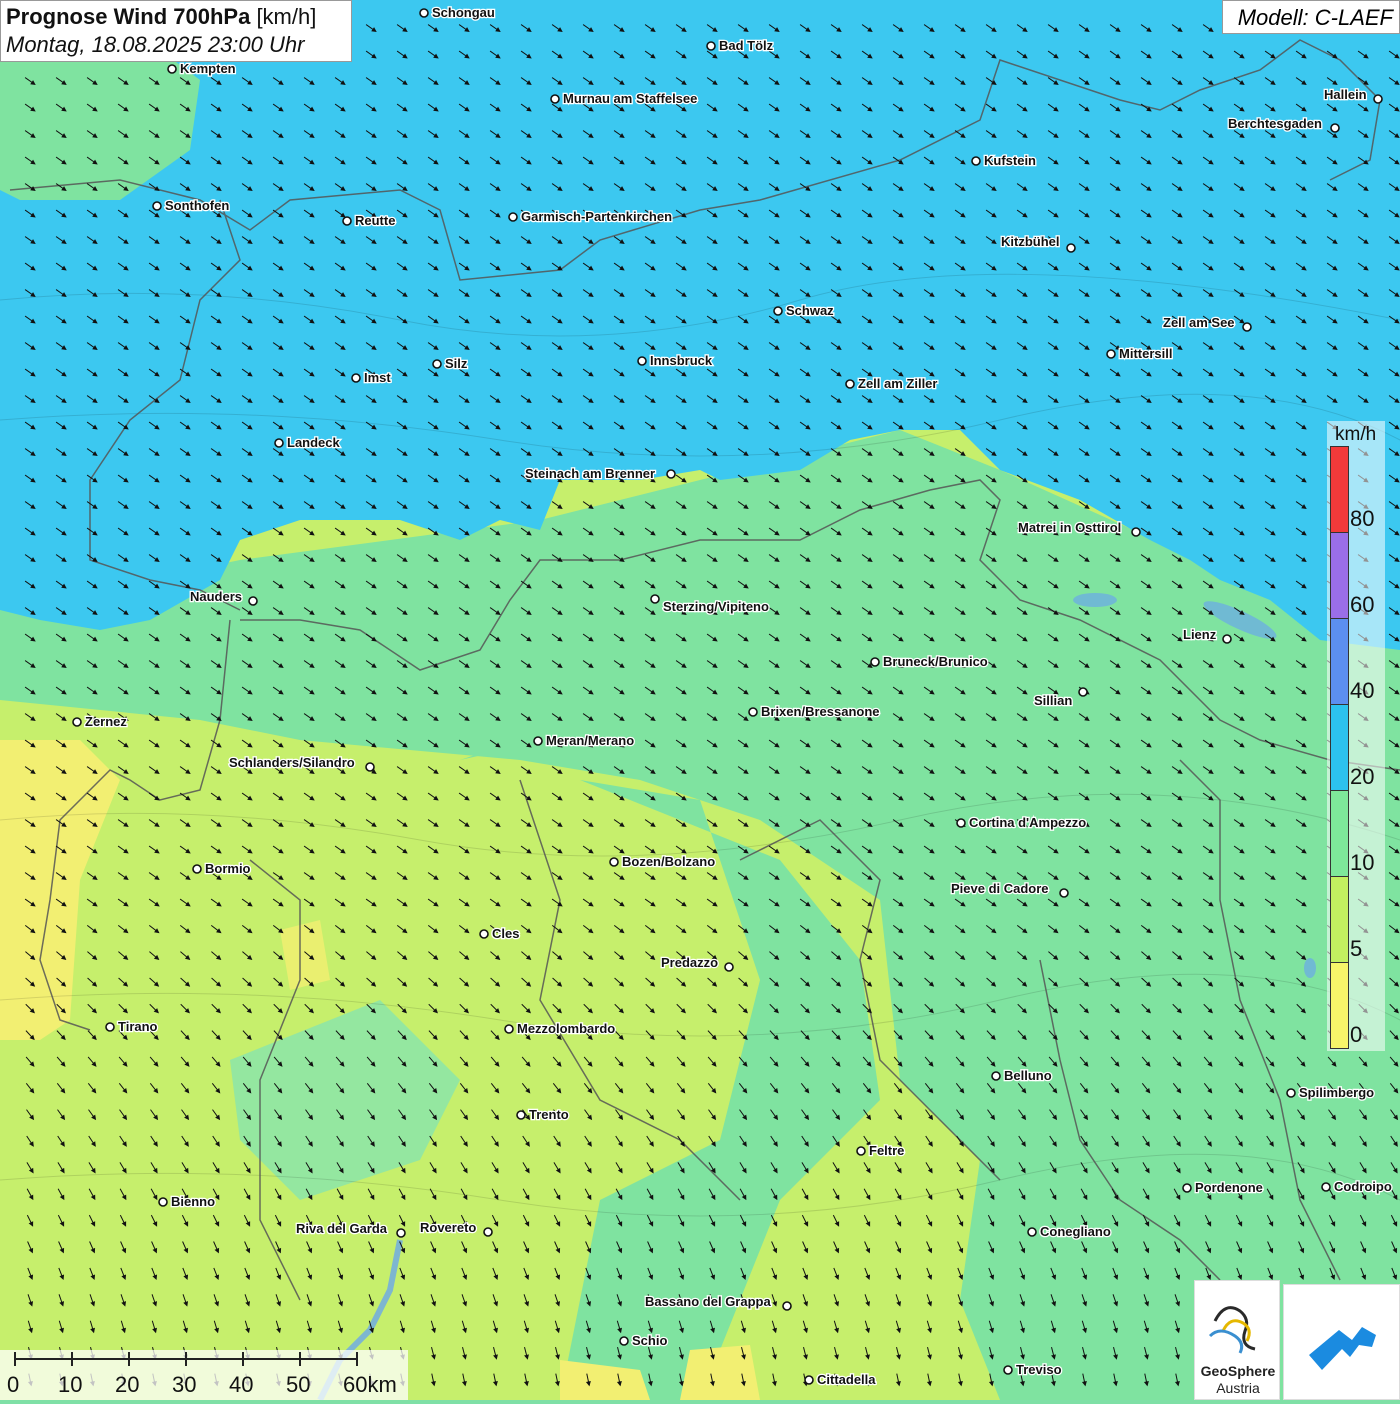  I want to click on city-label: Nauders, so click(216, 596).